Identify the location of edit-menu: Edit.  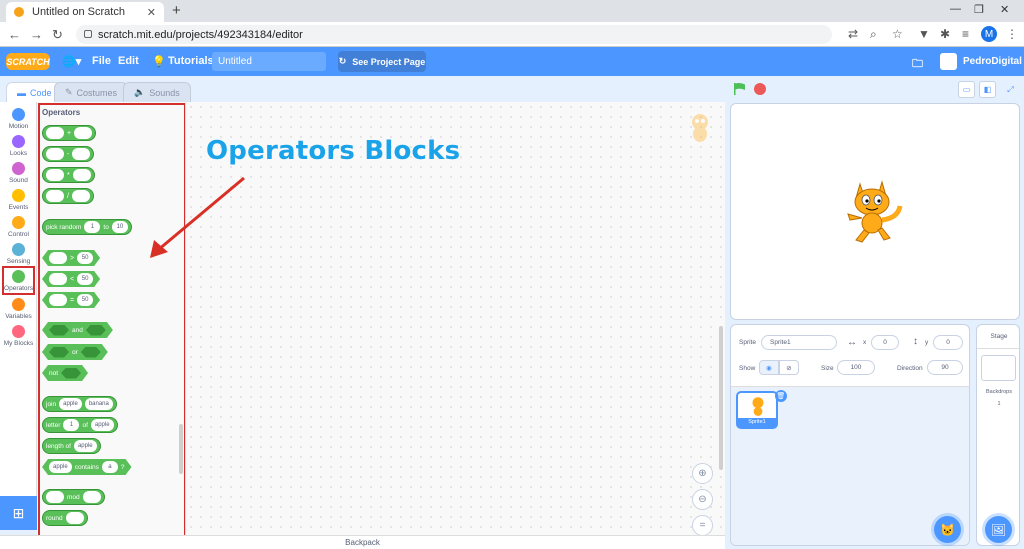
(128, 61).